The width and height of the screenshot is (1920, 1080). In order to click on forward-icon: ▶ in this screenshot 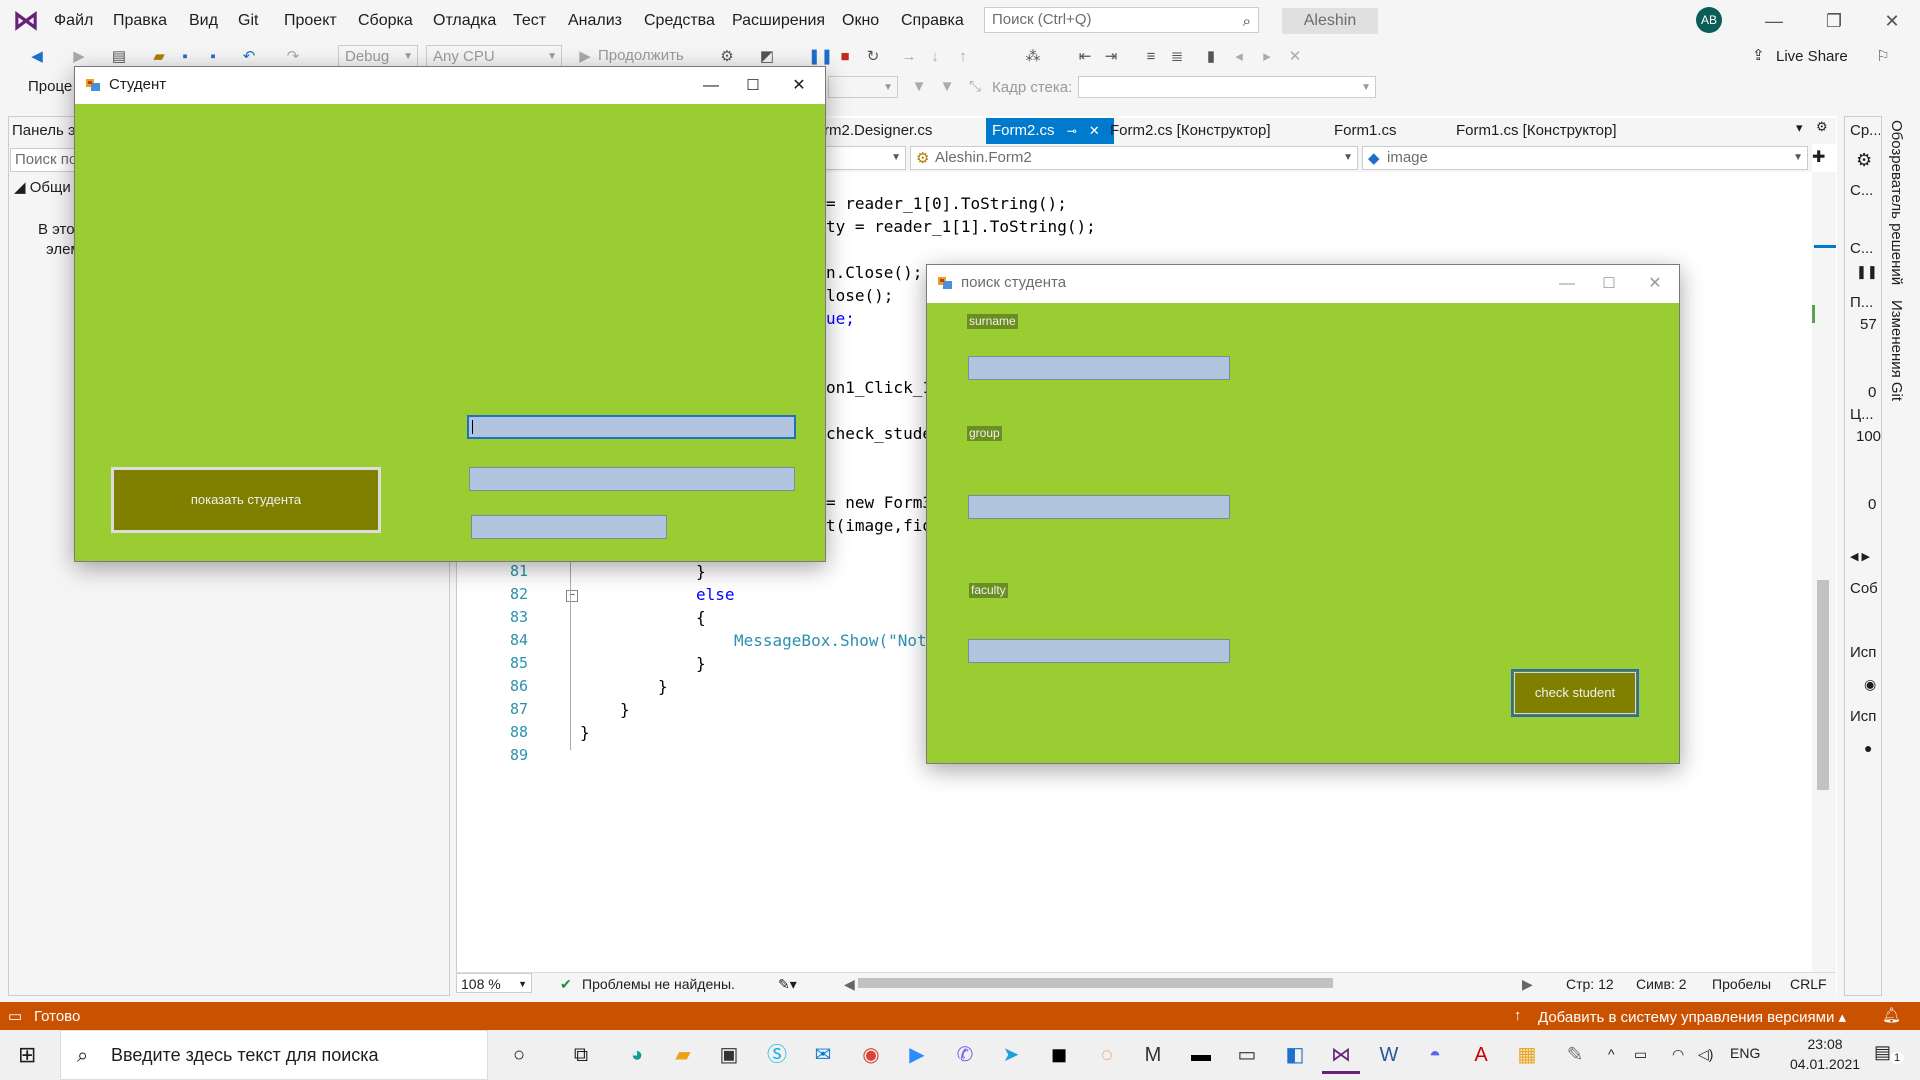, I will do `click(79, 57)`.